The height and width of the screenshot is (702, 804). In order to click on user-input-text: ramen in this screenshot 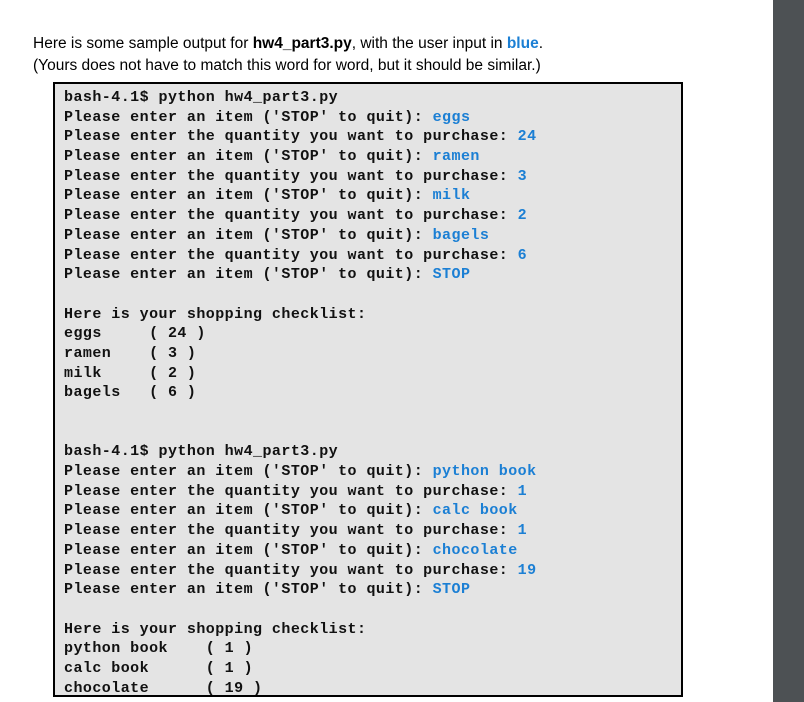, I will do `click(456, 157)`.